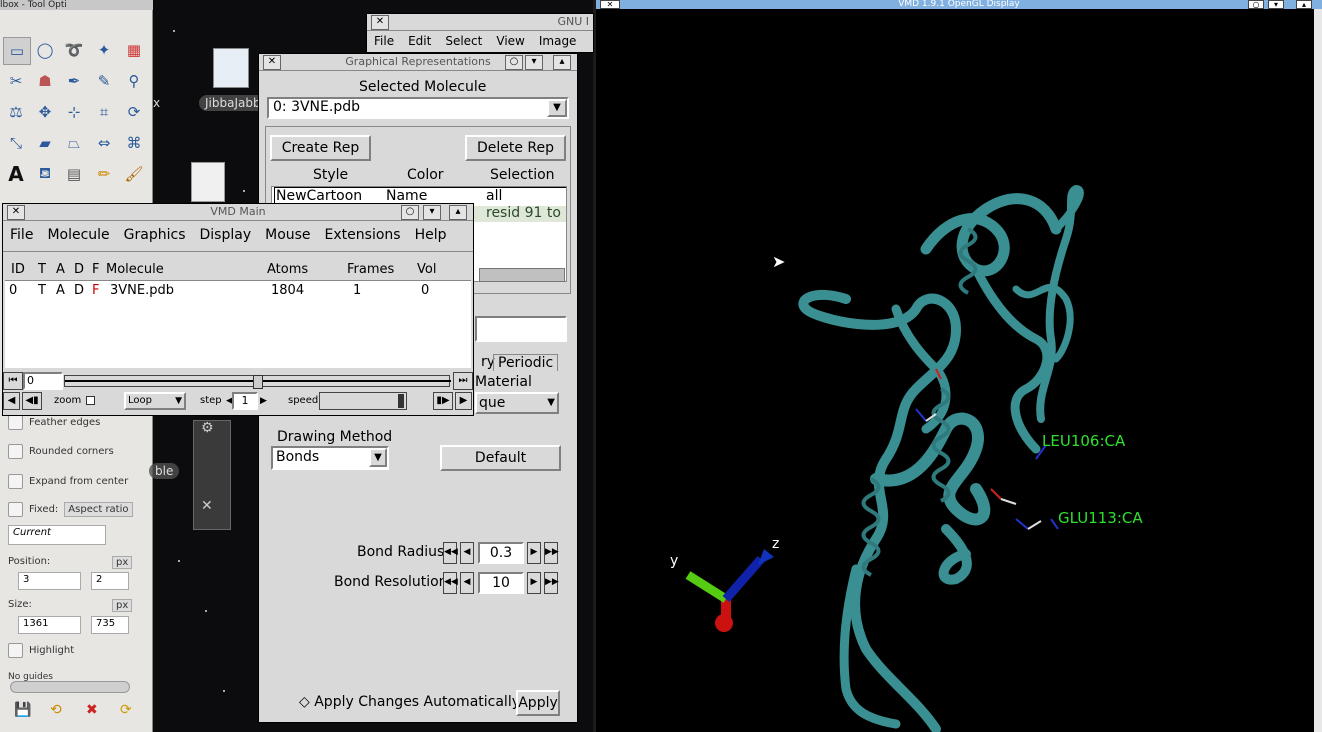 This screenshot has width=1322, height=732. What do you see at coordinates (74, 143) in the screenshot?
I see `perspective-icon: ⏢` at bounding box center [74, 143].